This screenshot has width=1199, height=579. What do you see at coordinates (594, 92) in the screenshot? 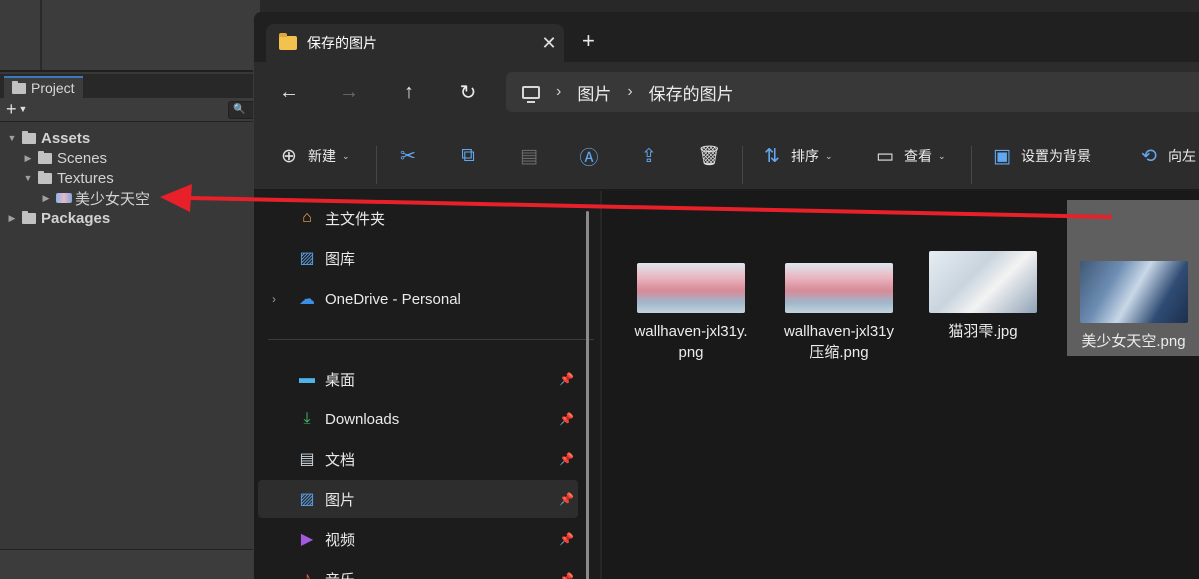
I see `breadcrumb-pictures: 图片` at bounding box center [594, 92].